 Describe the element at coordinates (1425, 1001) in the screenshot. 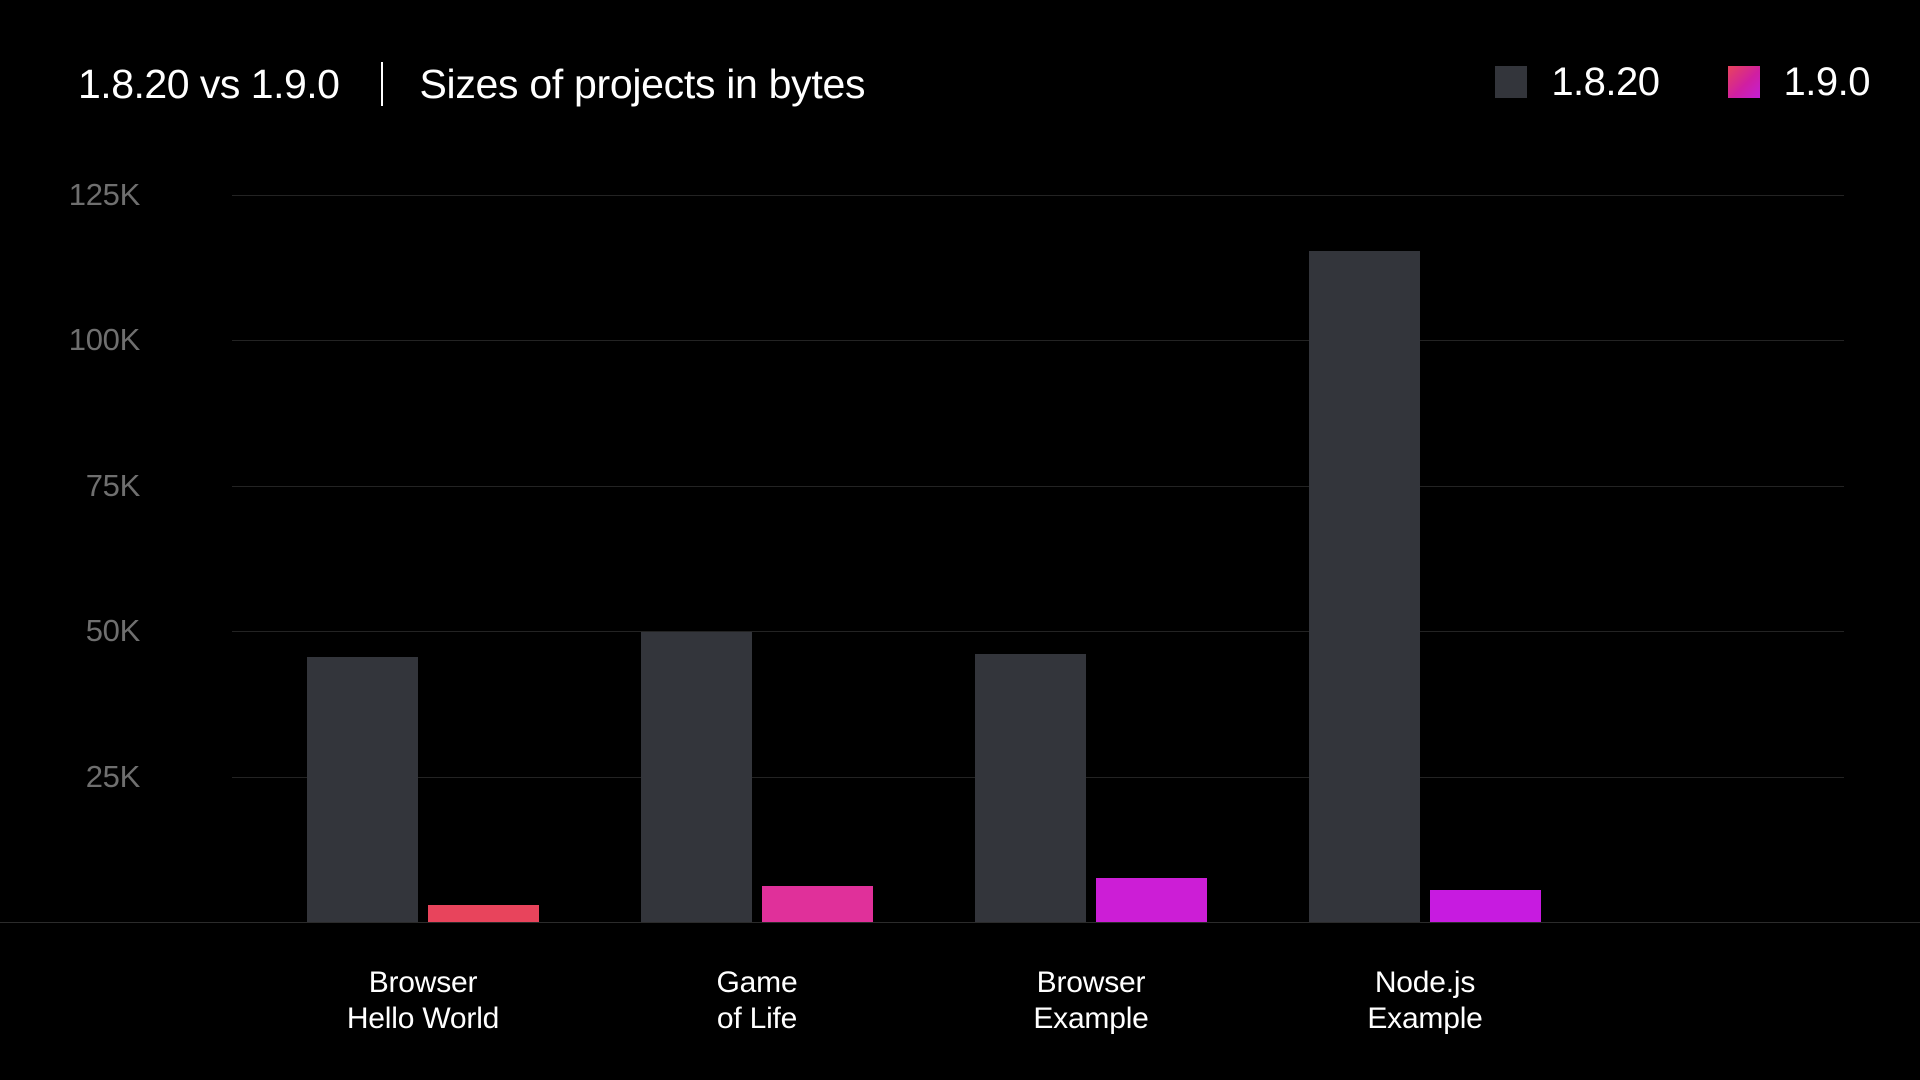

I see `x-axis-group-label: Node.js Example` at that location.